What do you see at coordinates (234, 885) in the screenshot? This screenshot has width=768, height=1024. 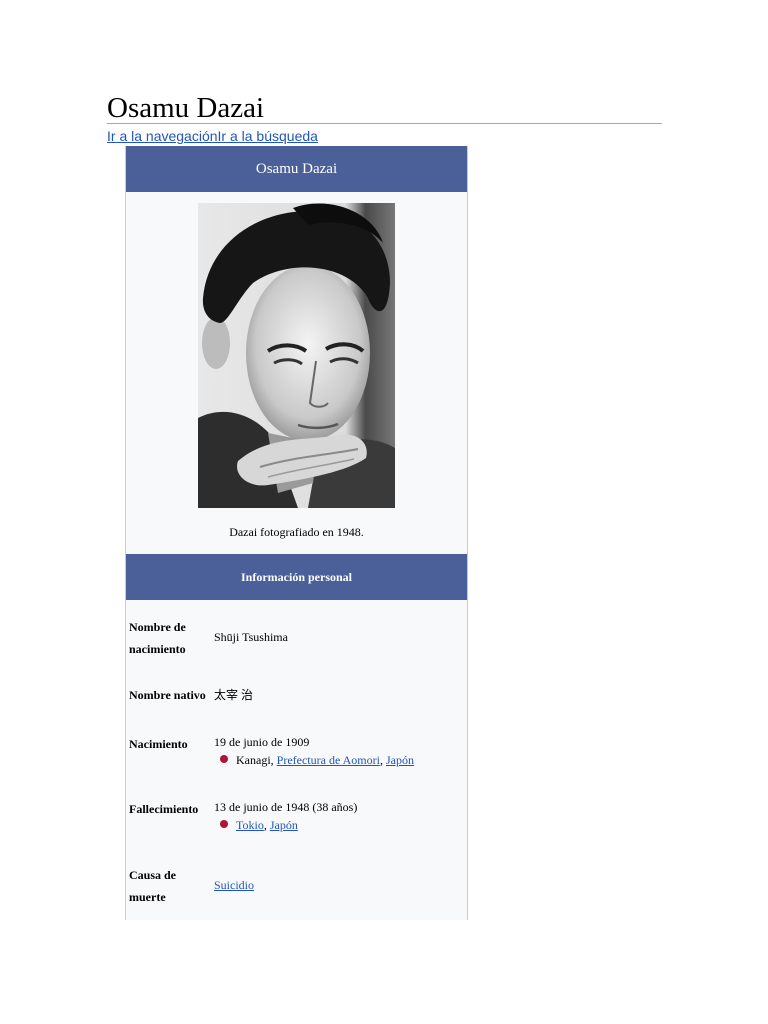 I see `suicidio-link: Suicidio` at bounding box center [234, 885].